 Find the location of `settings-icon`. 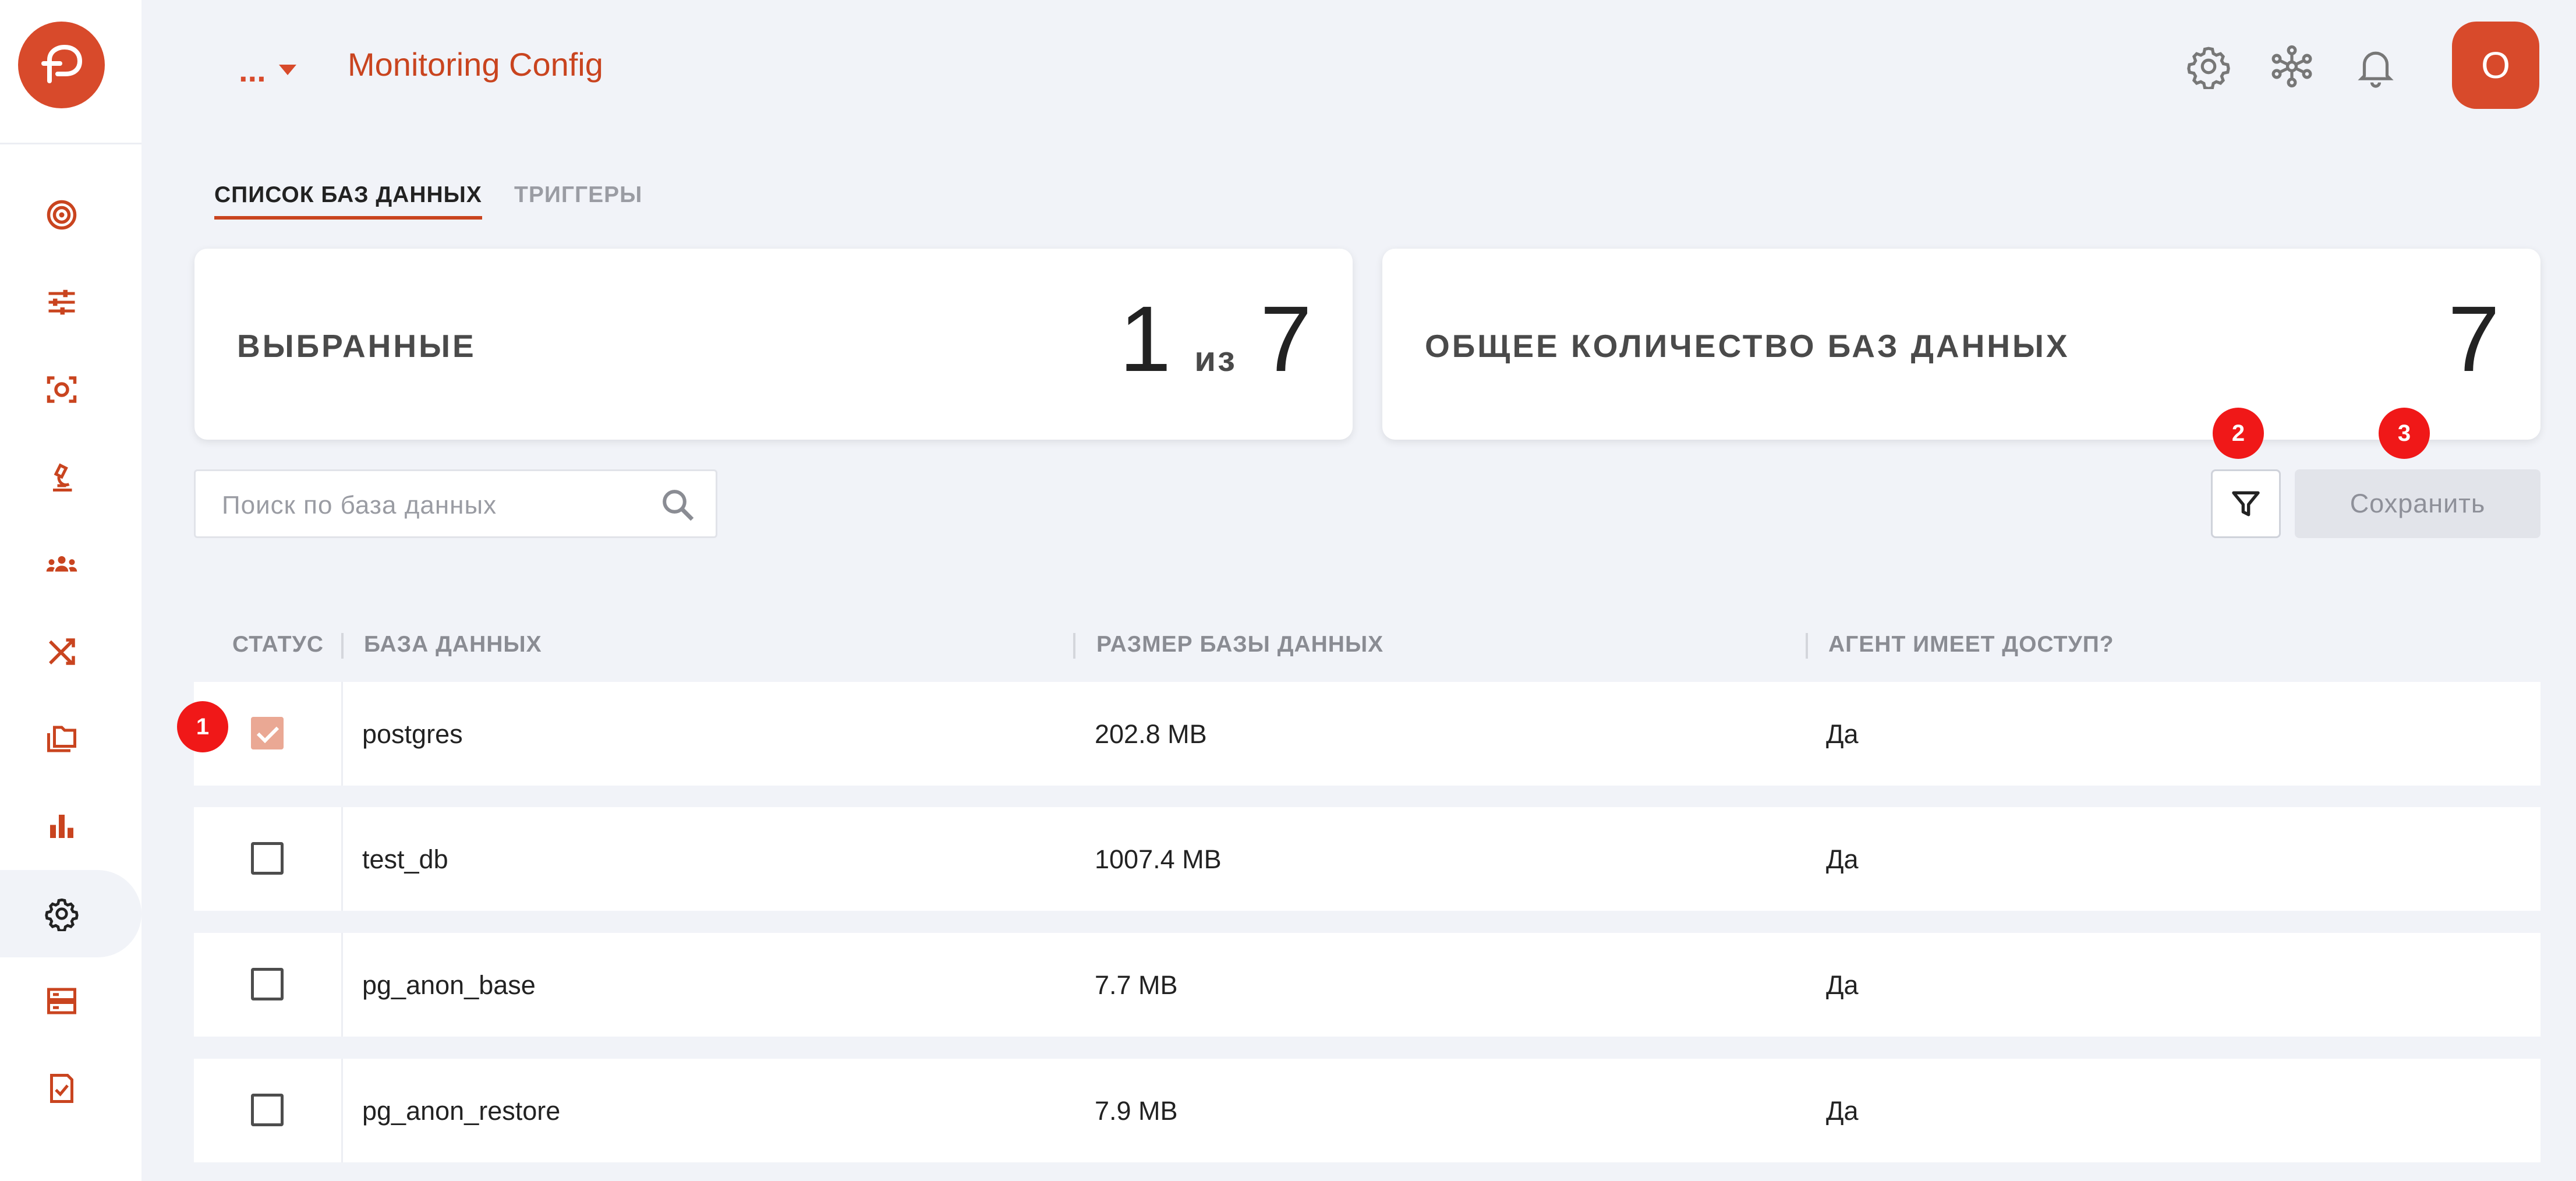

settings-icon is located at coordinates (62, 914).